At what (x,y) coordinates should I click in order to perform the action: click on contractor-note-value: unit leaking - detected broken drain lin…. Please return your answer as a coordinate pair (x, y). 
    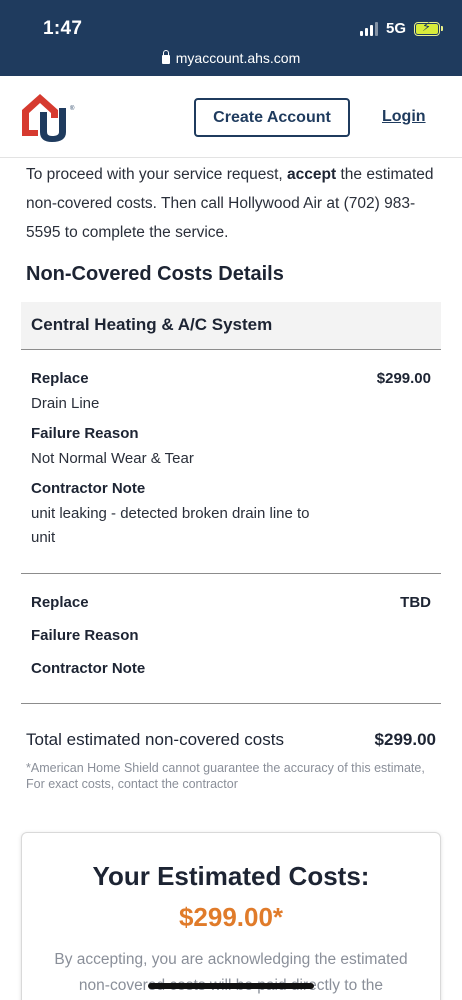
    Looking at the image, I should click on (170, 525).